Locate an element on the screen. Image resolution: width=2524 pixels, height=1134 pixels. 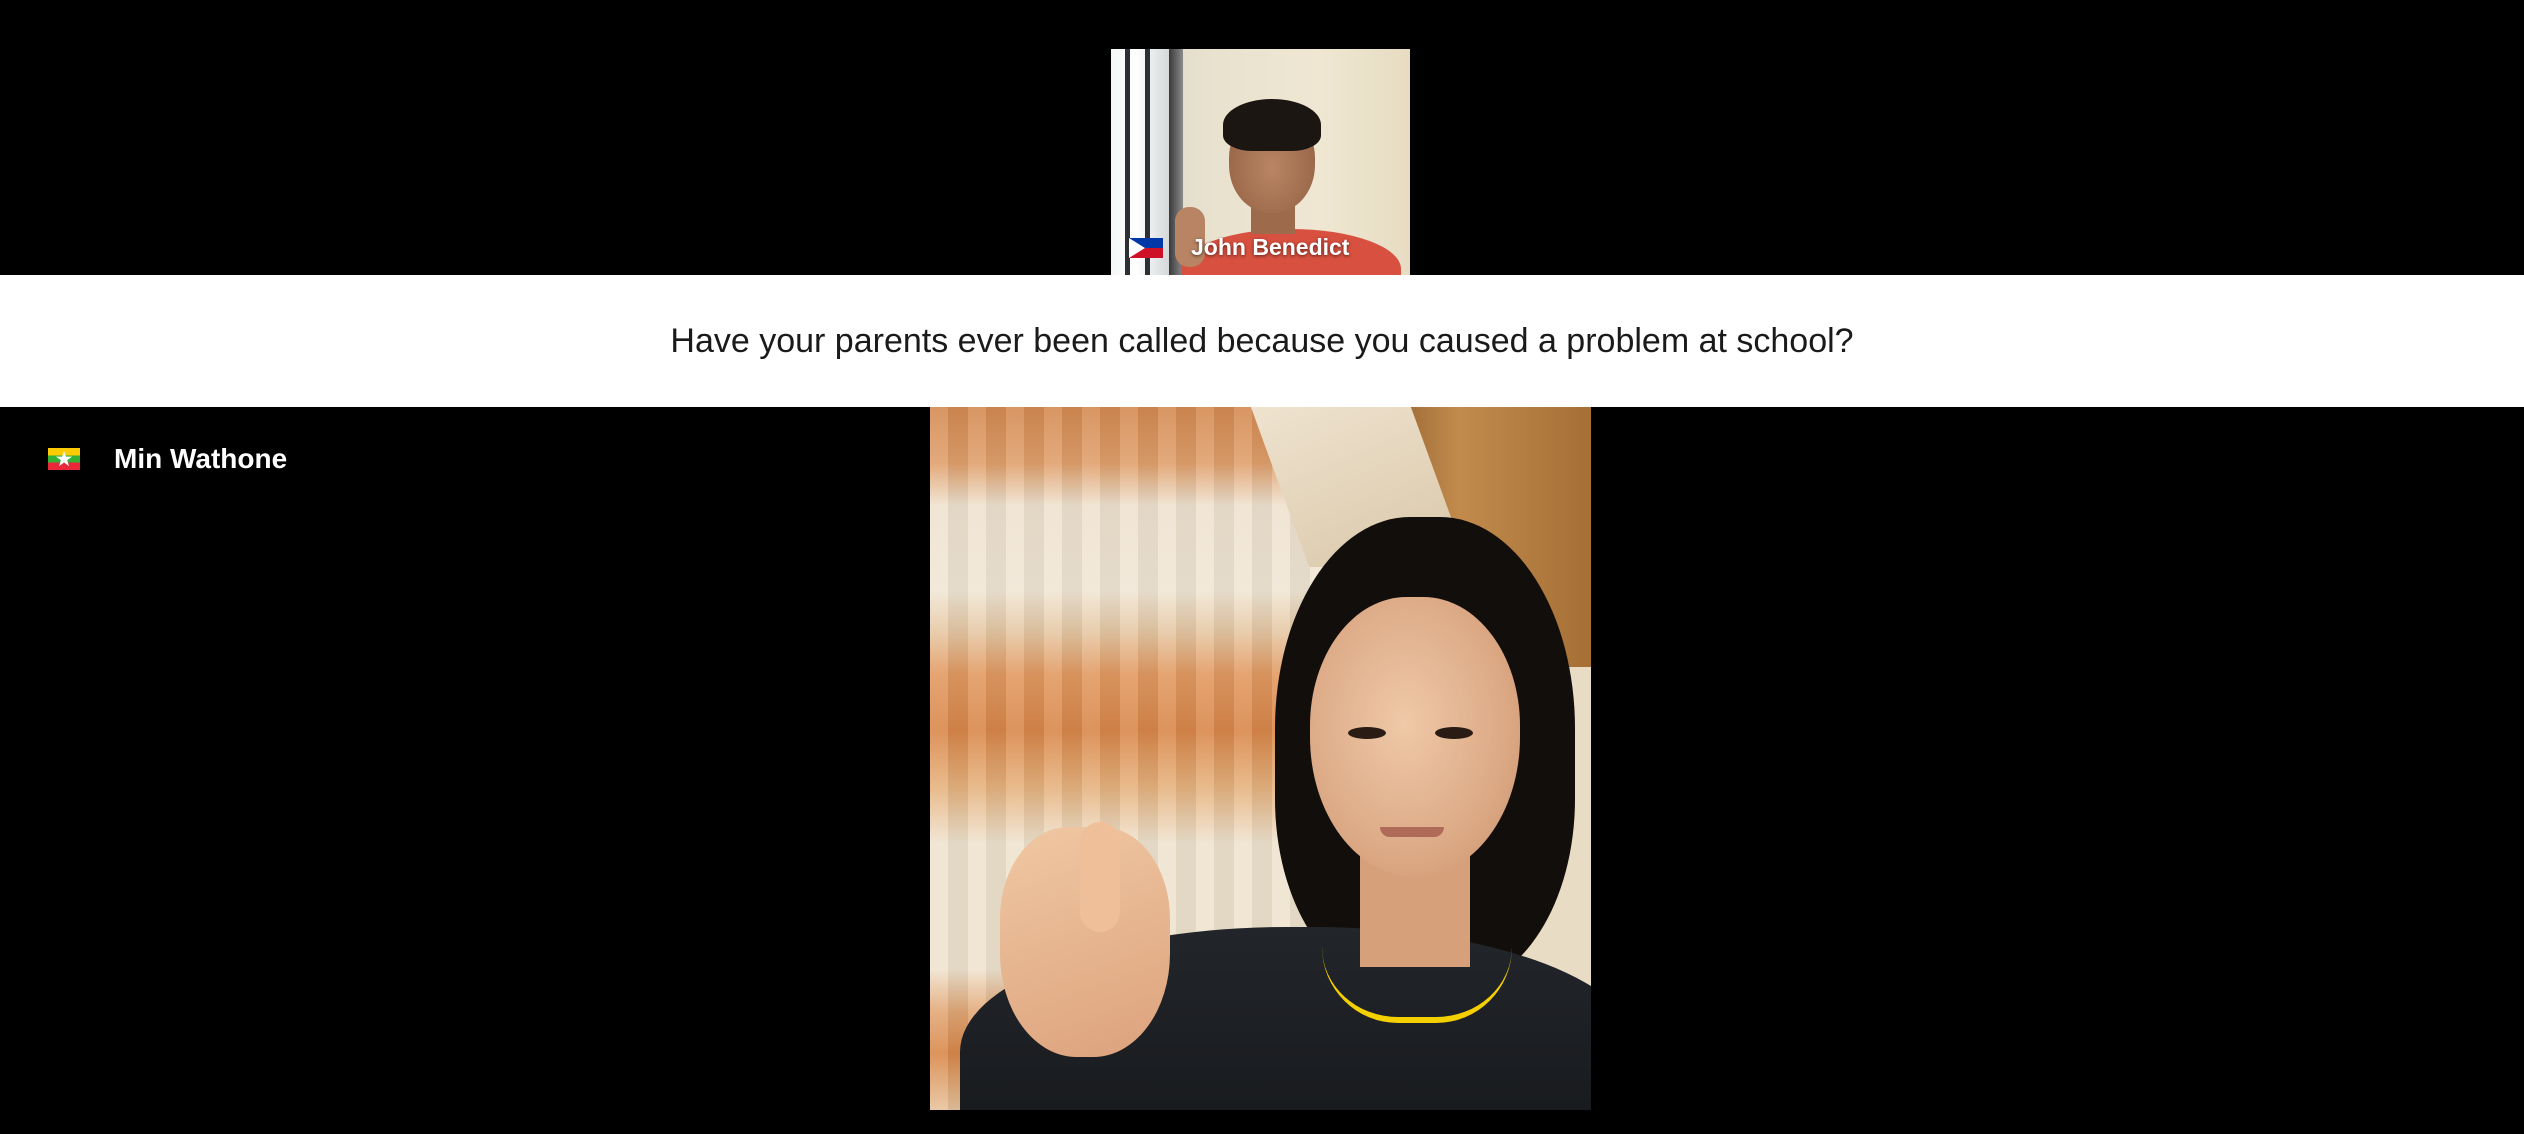
philippines-flag-icon is located at coordinates (1146, 247).